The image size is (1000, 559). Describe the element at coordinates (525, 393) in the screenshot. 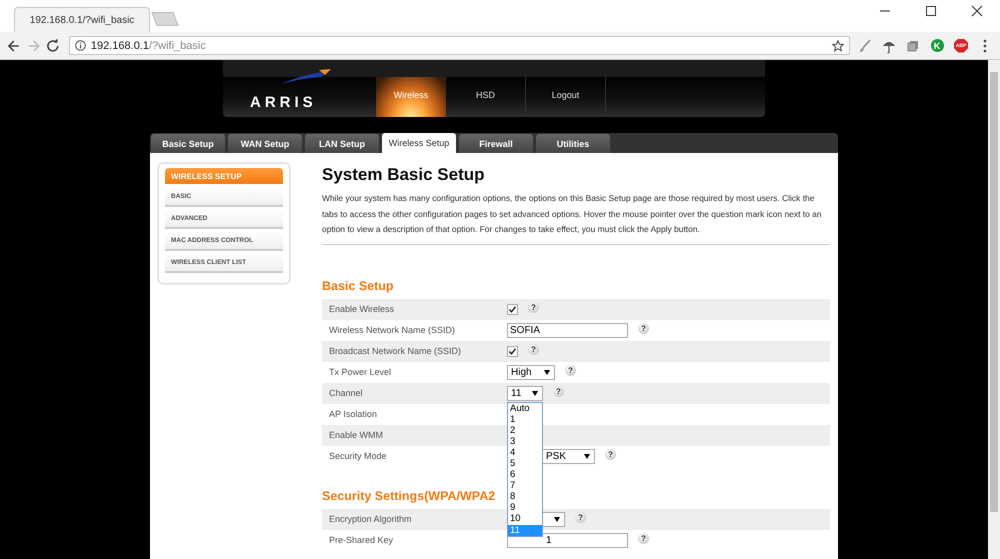

I see `dropdown: 11` at that location.